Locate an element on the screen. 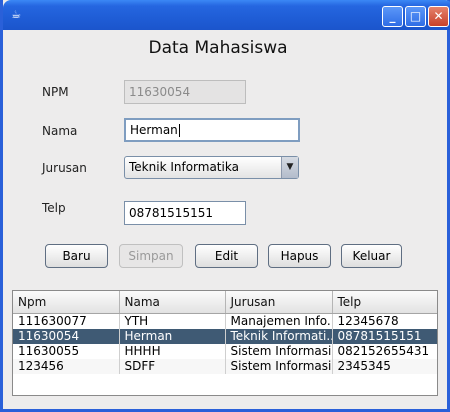 This screenshot has height=412, width=450. npm-label: NPM is located at coordinates (55, 92).